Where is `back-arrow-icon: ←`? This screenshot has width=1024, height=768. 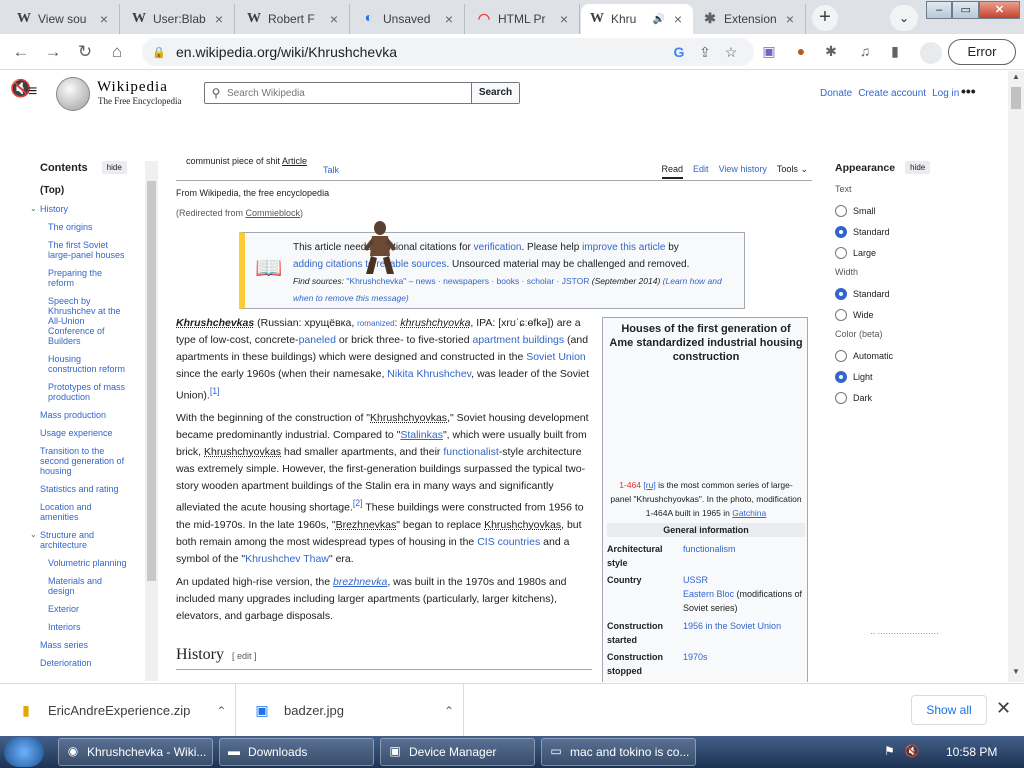 back-arrow-icon: ← is located at coordinates (21, 52).